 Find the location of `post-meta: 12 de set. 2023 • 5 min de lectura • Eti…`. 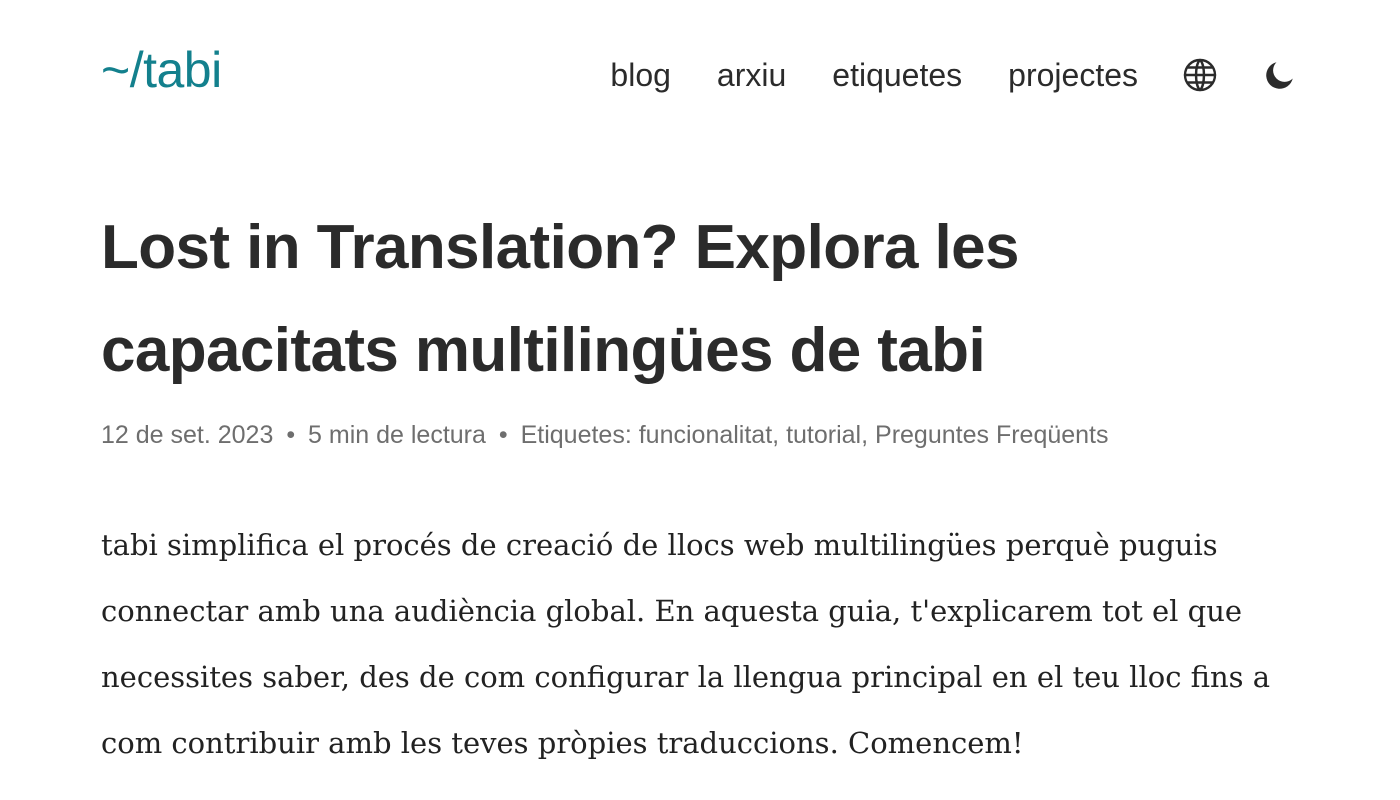

post-meta: 12 de set. 2023 • 5 min de lectura • Eti… is located at coordinates (706, 435).